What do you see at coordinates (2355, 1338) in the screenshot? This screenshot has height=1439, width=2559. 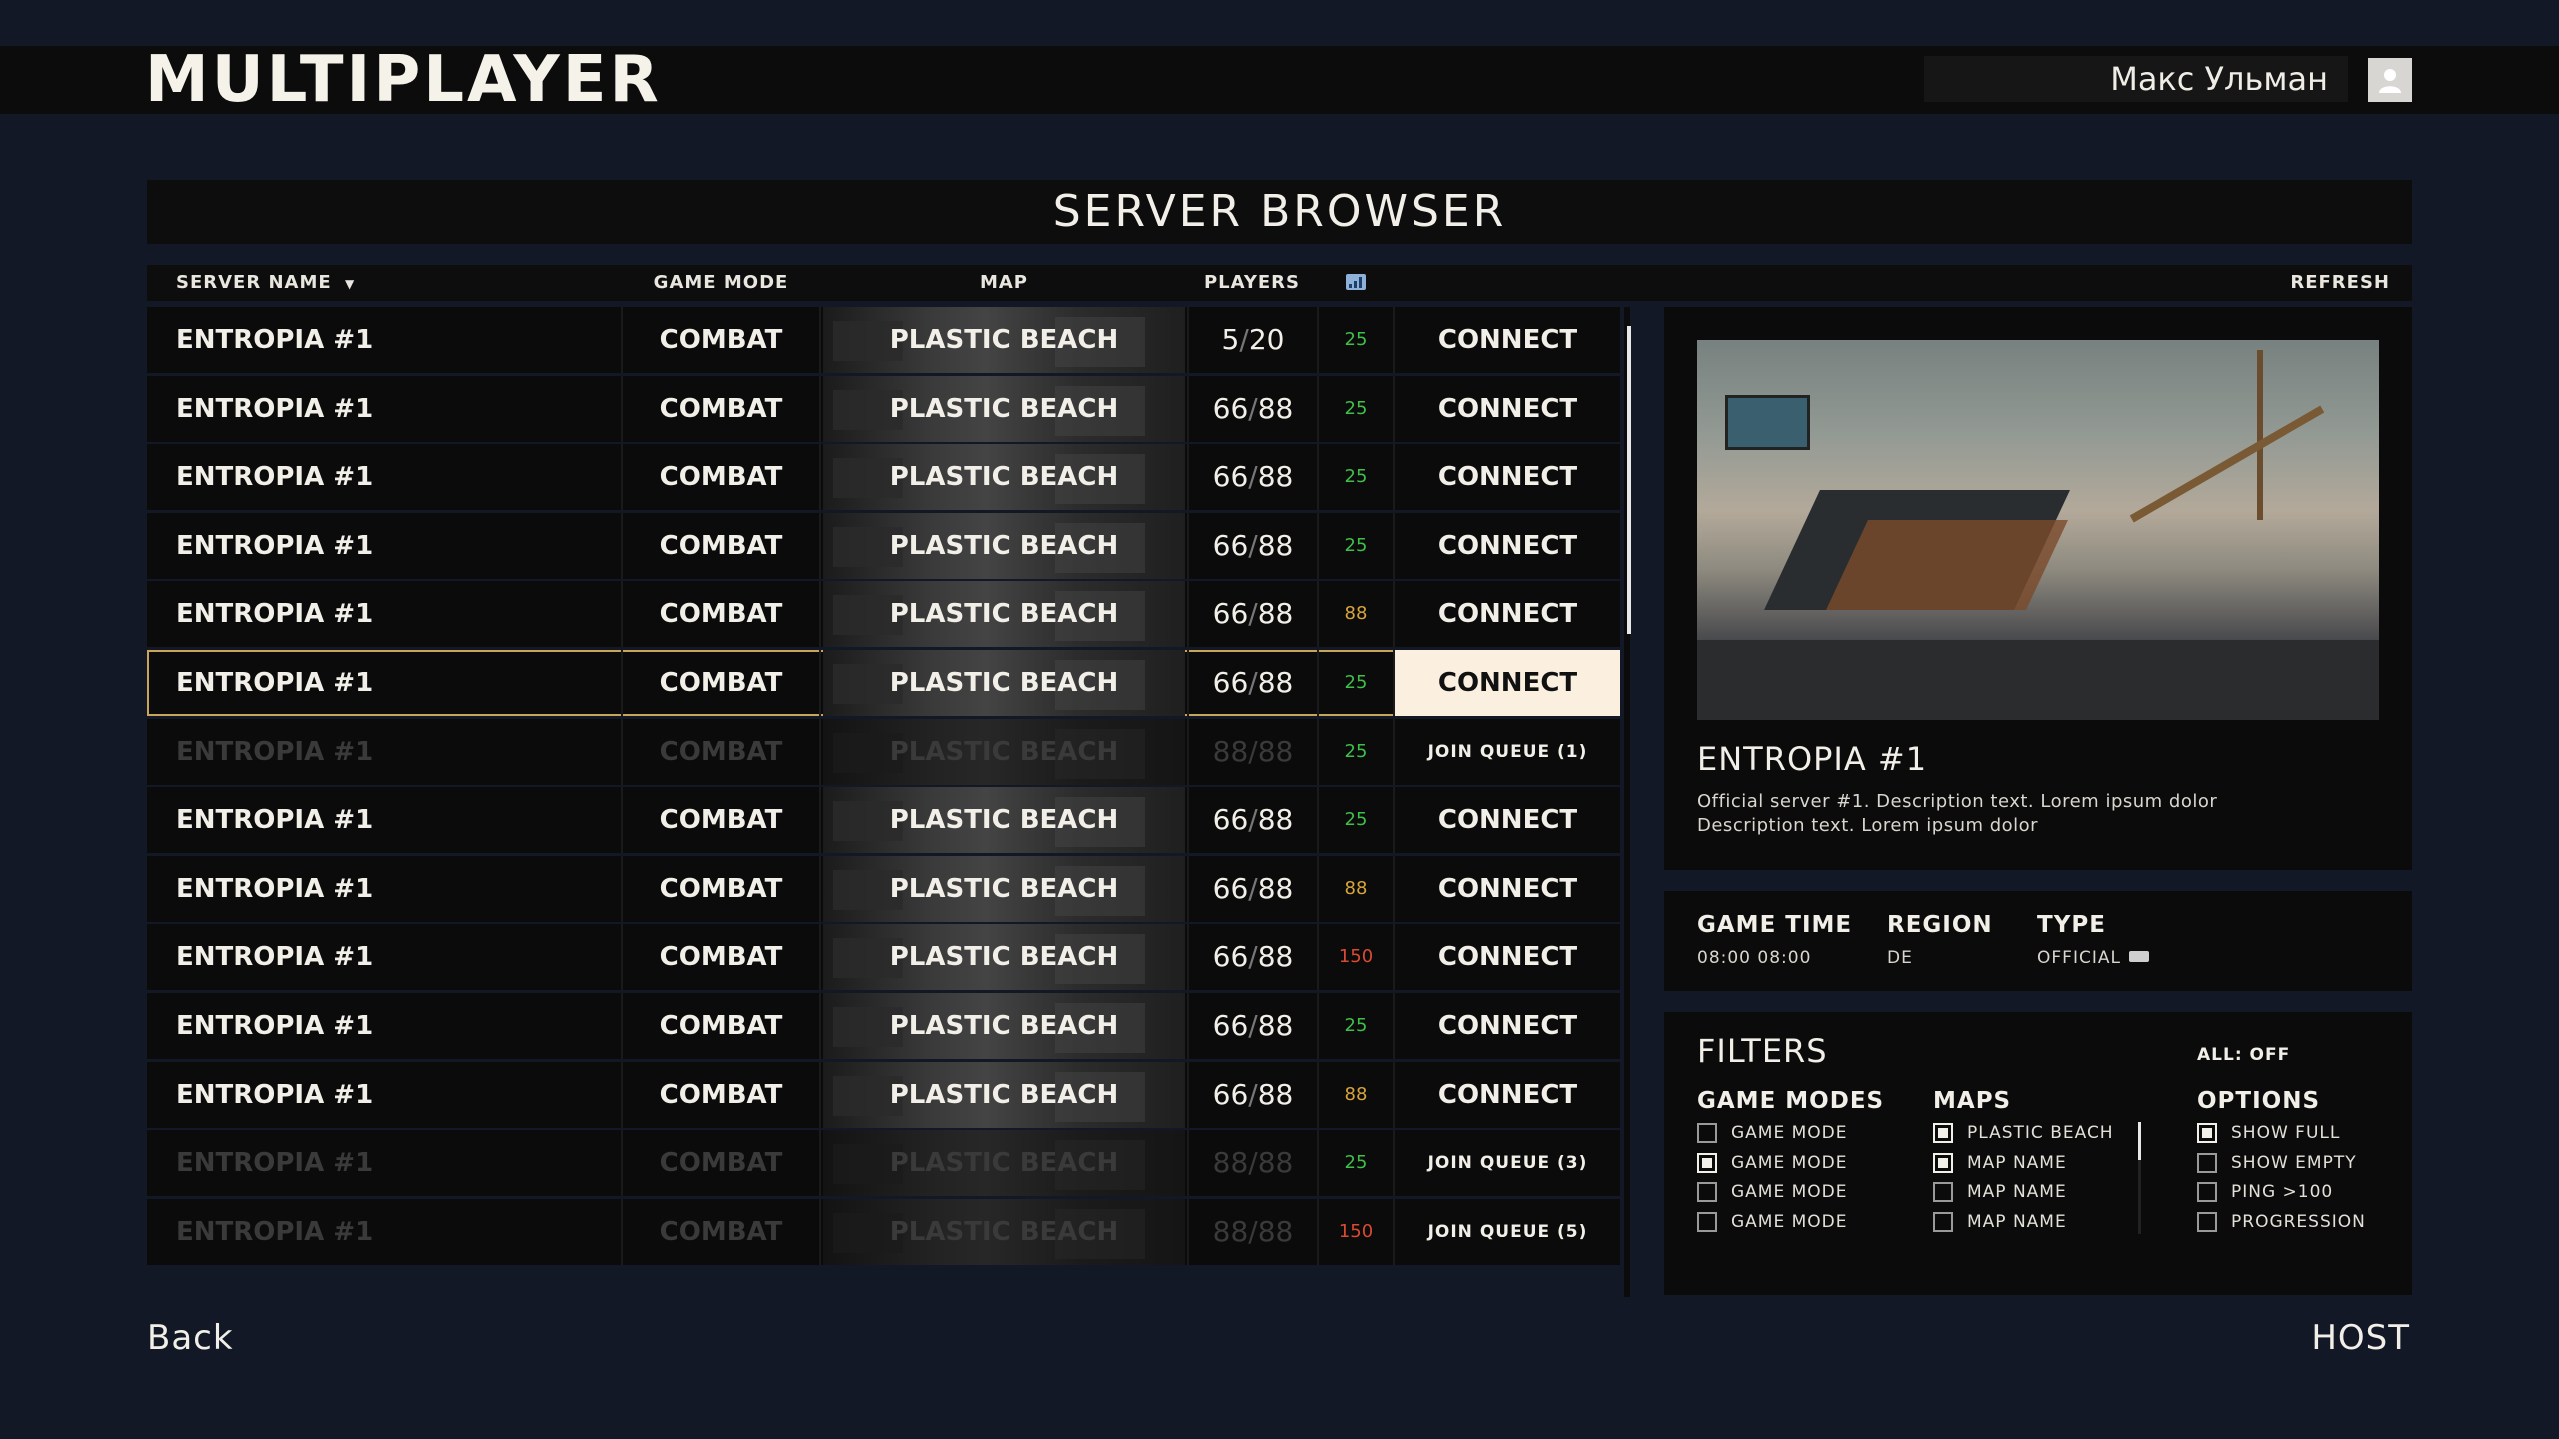 I see `host-button: HOST` at bounding box center [2355, 1338].